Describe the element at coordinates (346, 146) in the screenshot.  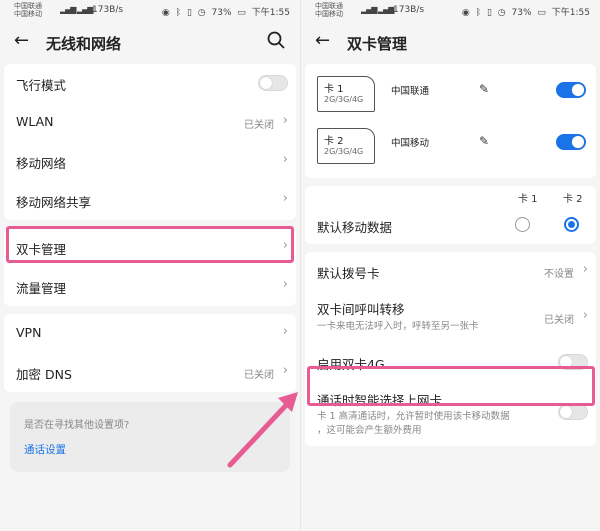
I see `sim-card-icon: 卡 2 2G/3G/4G` at that location.